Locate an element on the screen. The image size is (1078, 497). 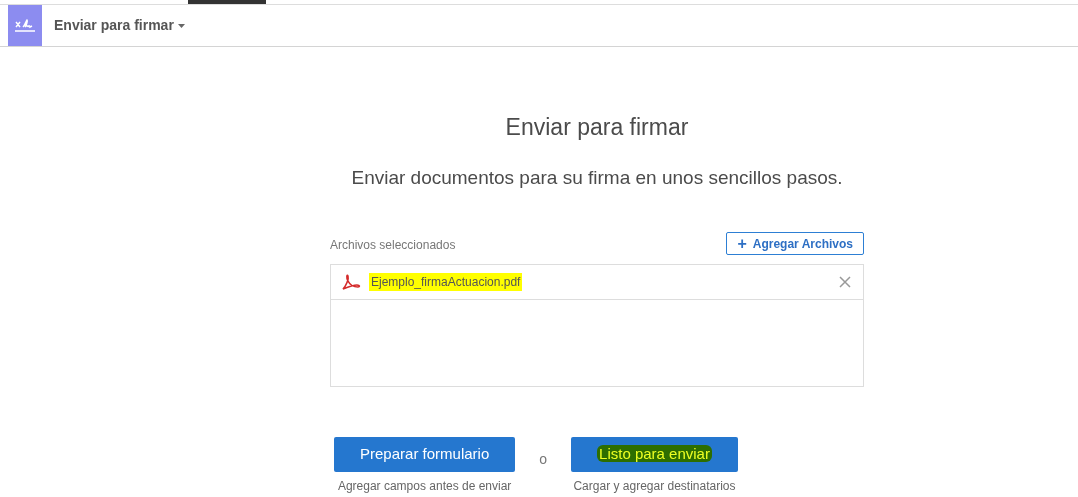
add-files-button: + Agregar Archivos is located at coordinates (795, 243).